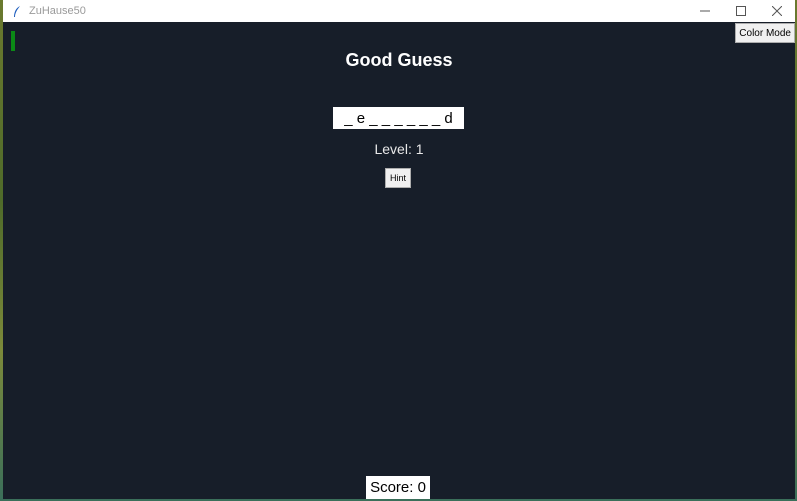 This screenshot has width=797, height=501. Describe the element at coordinates (399, 60) in the screenshot. I see `game-heading: Good Guess` at that location.